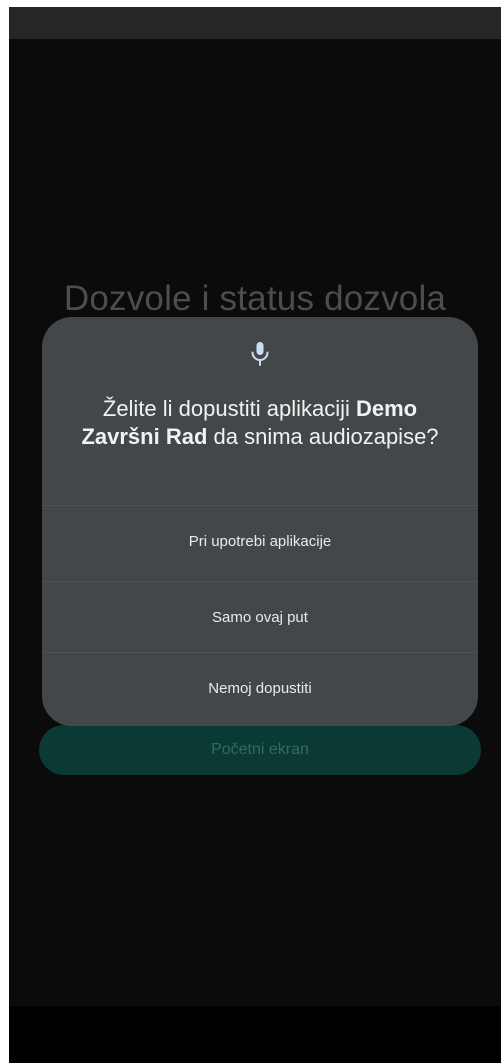 This screenshot has height=1063, width=501. Describe the element at coordinates (323, 436) in the screenshot. I see `question-suffix: da snima audiozapise?` at that location.